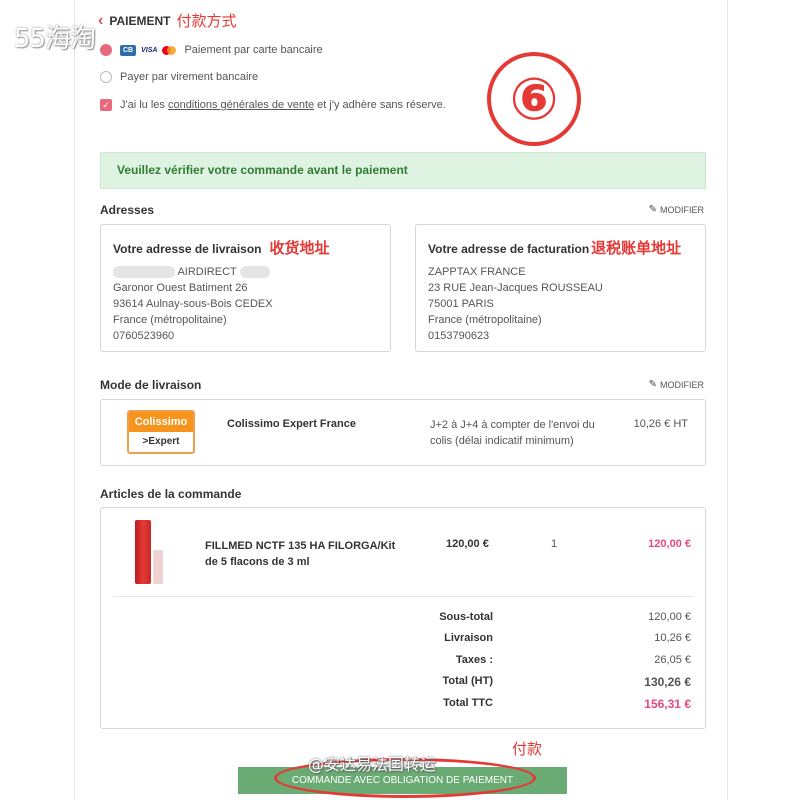 The height and width of the screenshot is (800, 800). What do you see at coordinates (106, 105) in the screenshot?
I see `checkbox-cgv: ✓` at bounding box center [106, 105].